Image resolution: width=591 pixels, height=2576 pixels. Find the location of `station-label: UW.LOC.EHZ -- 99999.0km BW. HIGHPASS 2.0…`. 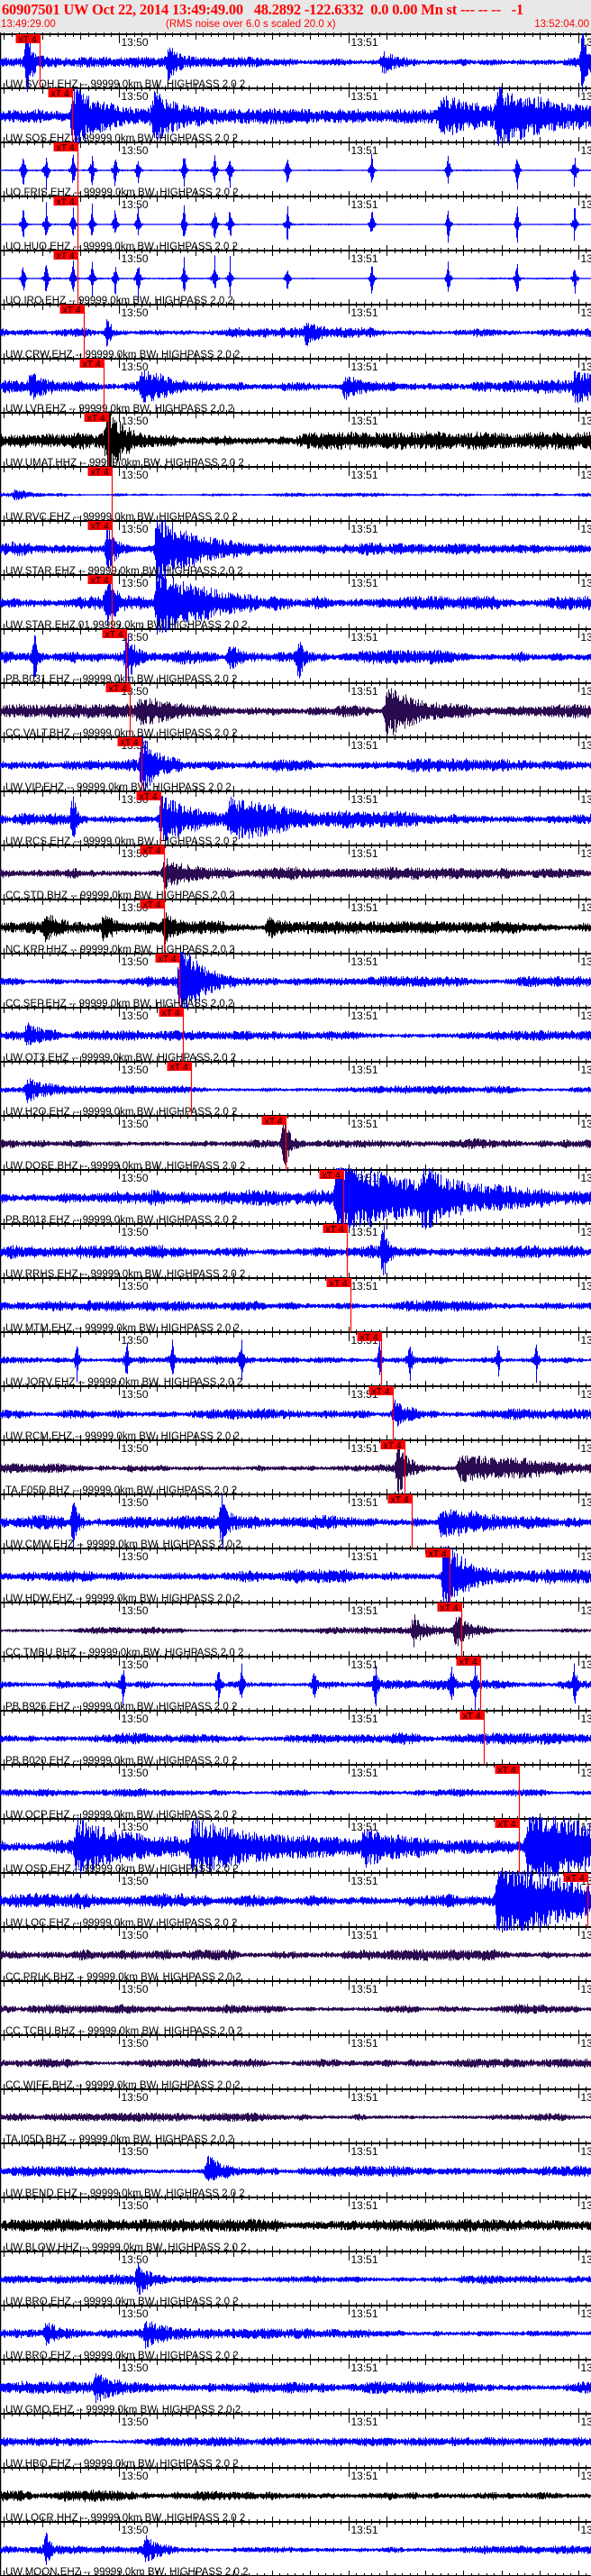

station-label: UW.LOC.EHZ -- 99999.0km BW. HIGHPASS 2.0… is located at coordinates (121, 1923).